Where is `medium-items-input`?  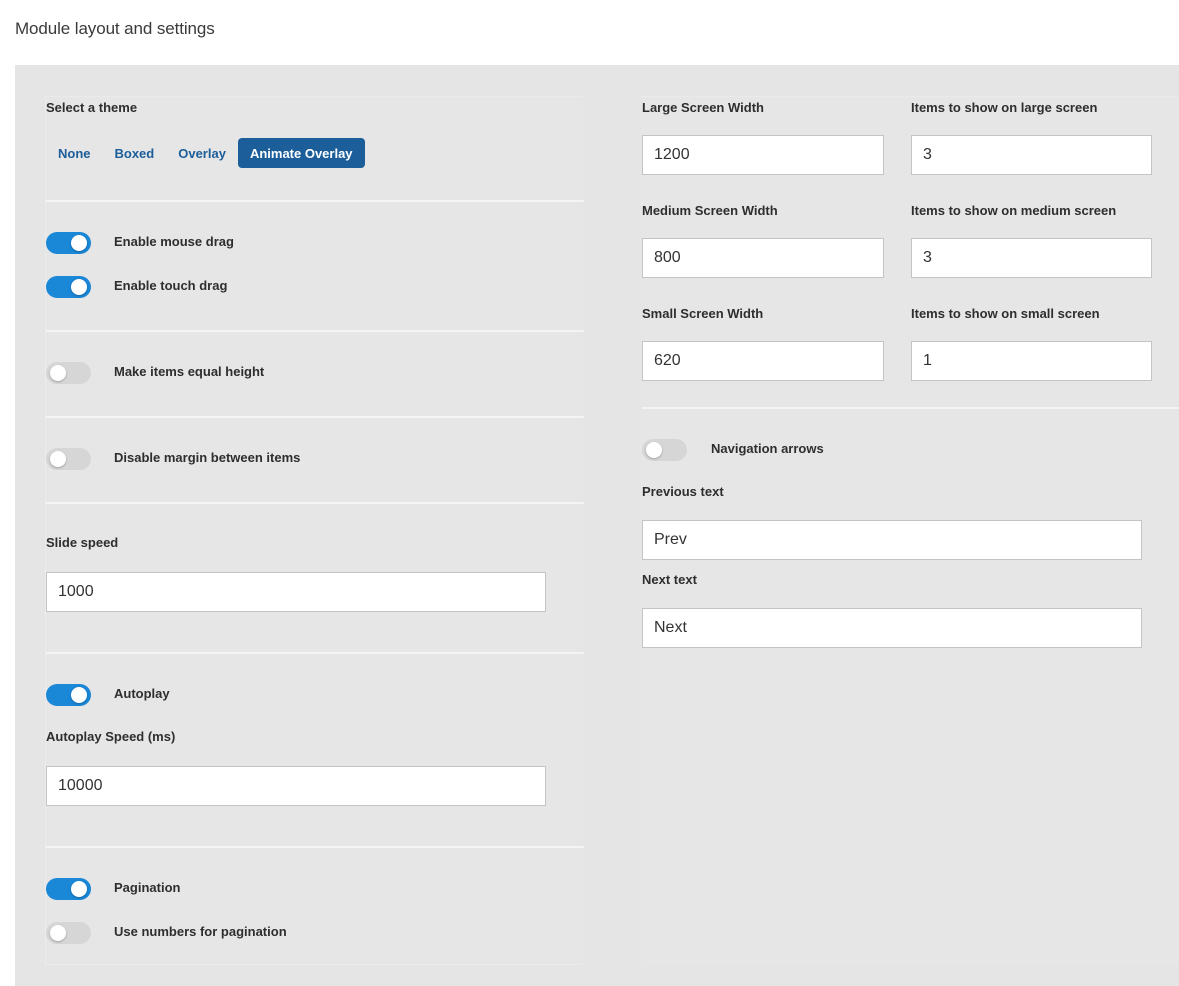 medium-items-input is located at coordinates (1031, 258).